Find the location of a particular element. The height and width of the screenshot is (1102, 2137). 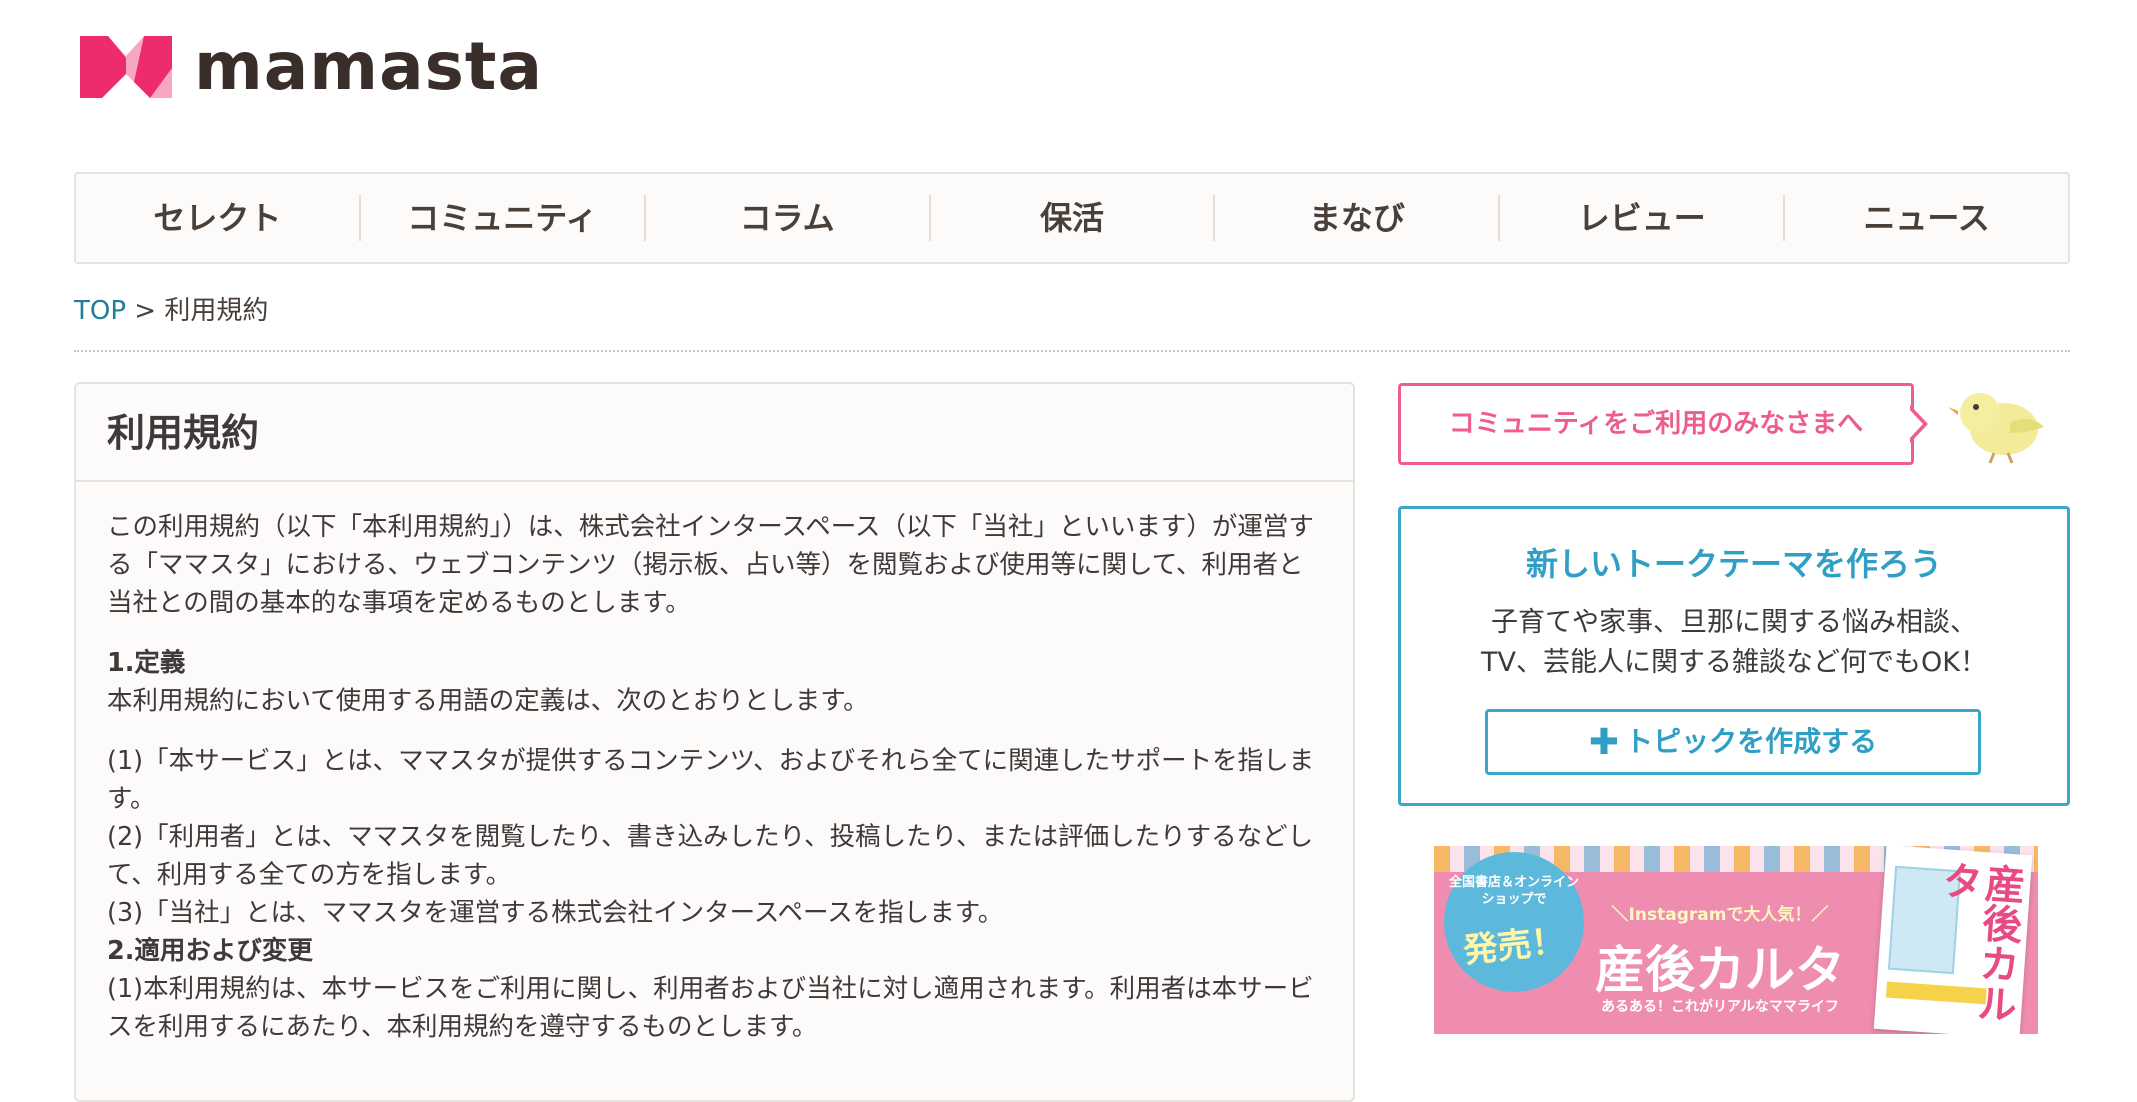

breadcrumb-home-link: TOP is located at coordinates (100, 311).